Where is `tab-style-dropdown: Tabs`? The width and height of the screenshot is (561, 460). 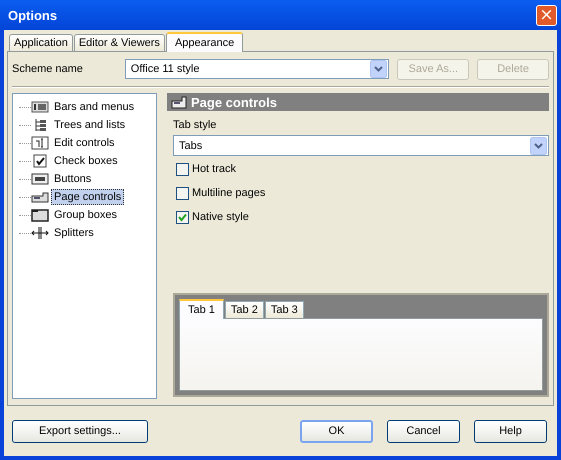
tab-style-dropdown: Tabs is located at coordinates (361, 145).